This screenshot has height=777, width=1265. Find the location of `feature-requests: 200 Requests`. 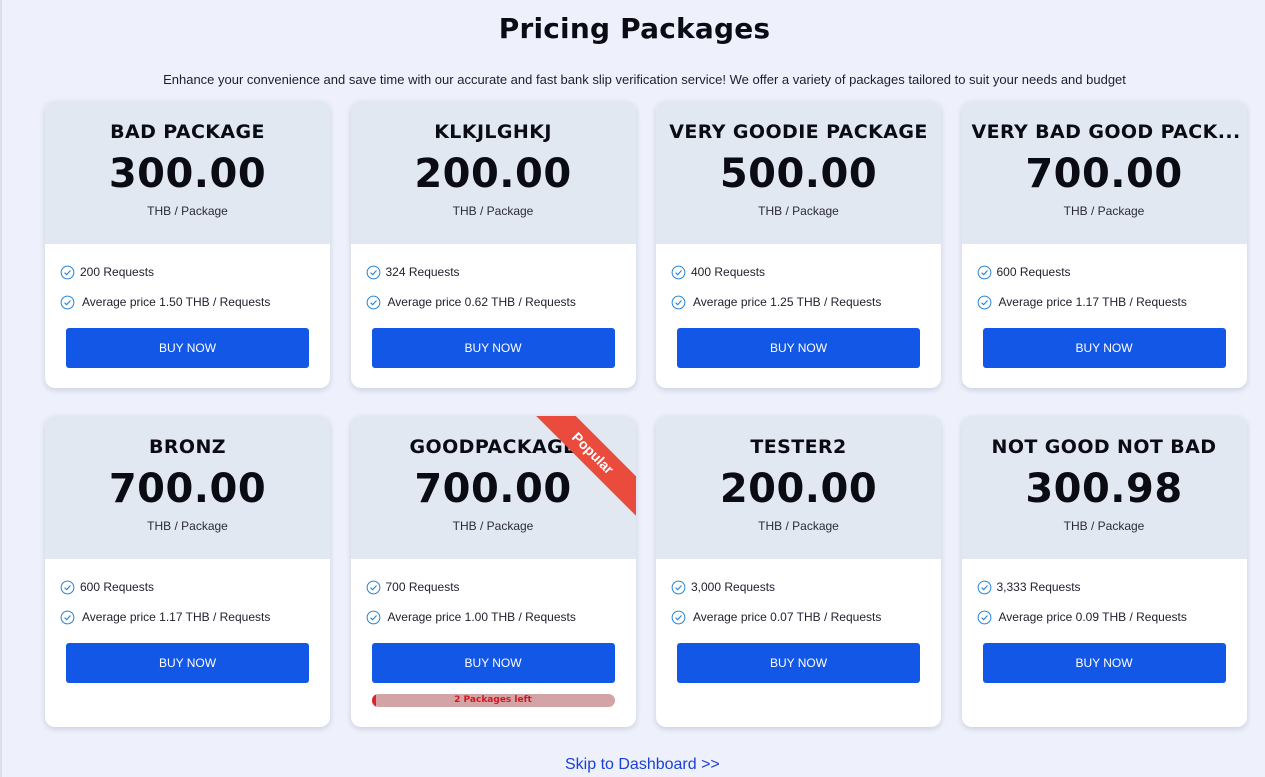

feature-requests: 200 Requests is located at coordinates (195, 272).